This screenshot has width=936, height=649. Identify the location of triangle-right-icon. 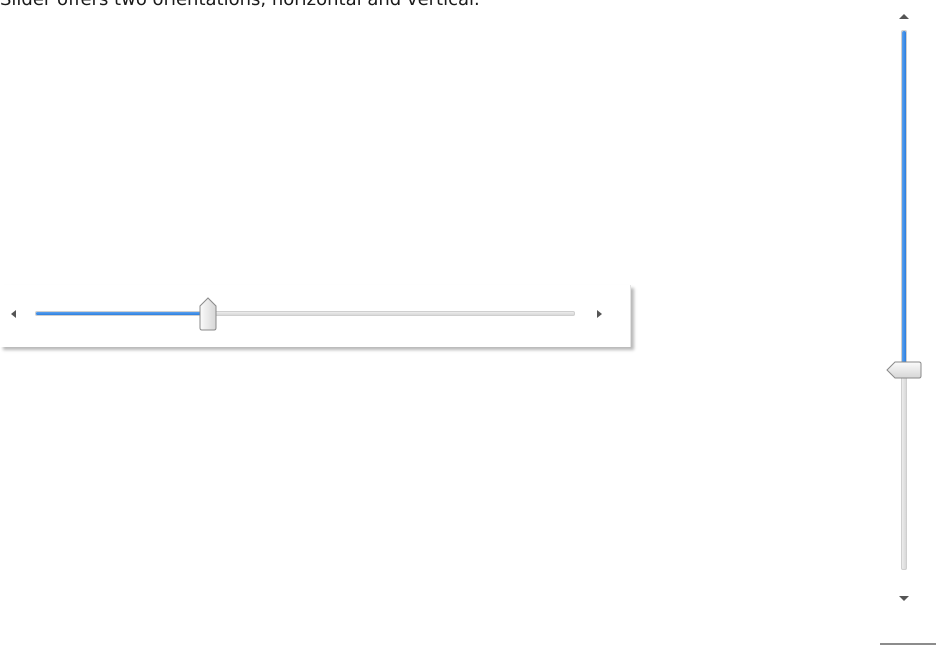
(599, 313).